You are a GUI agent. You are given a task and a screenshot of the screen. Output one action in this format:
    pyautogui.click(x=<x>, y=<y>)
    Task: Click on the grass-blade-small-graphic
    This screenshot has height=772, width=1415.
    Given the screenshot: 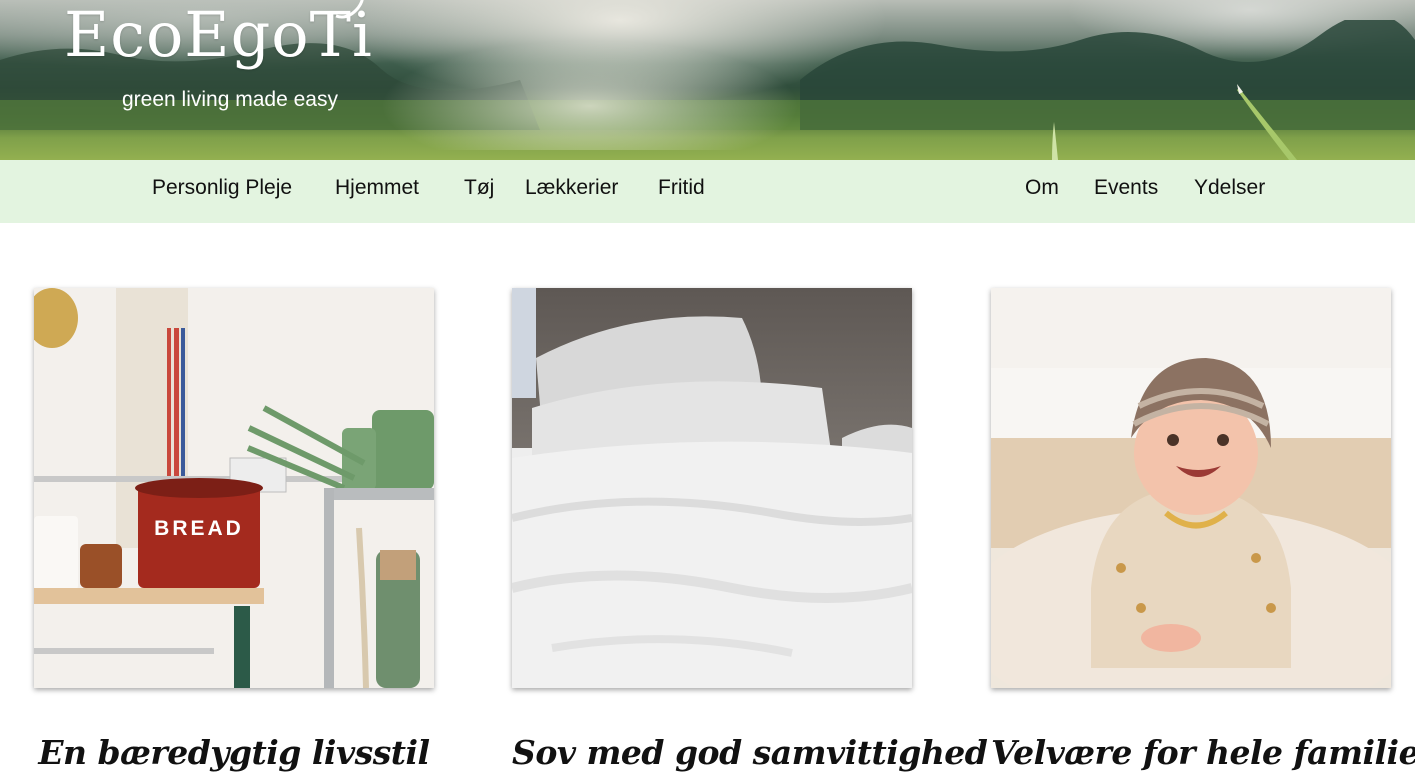 What is the action you would take?
    pyautogui.click(x=1055, y=141)
    